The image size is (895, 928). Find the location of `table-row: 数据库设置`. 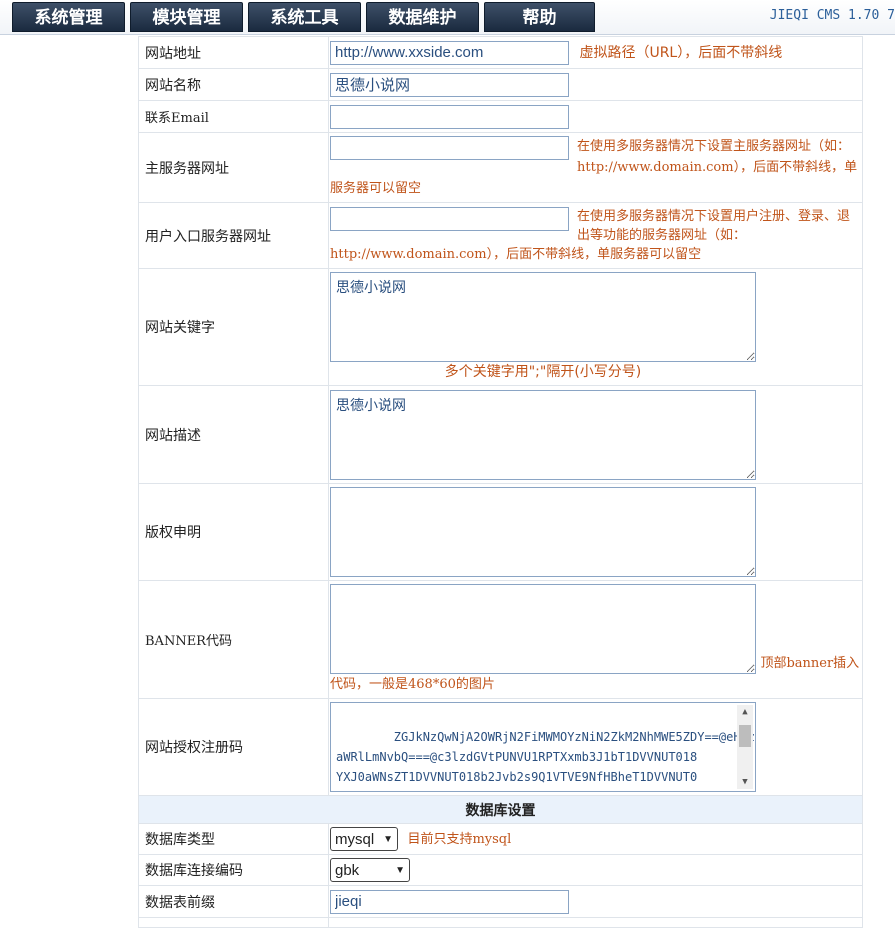

table-row: 数据库设置 is located at coordinates (500, 809).